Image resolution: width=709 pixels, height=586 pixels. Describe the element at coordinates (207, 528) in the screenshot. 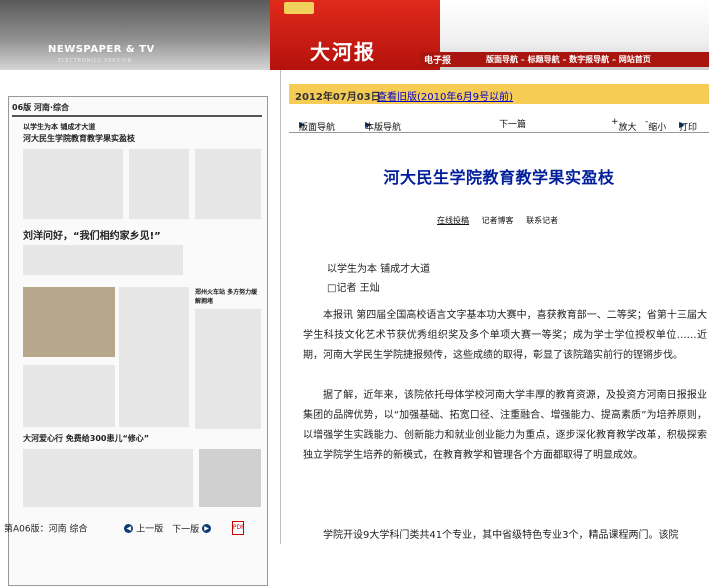

I see `next-page-icon: ▶` at that location.